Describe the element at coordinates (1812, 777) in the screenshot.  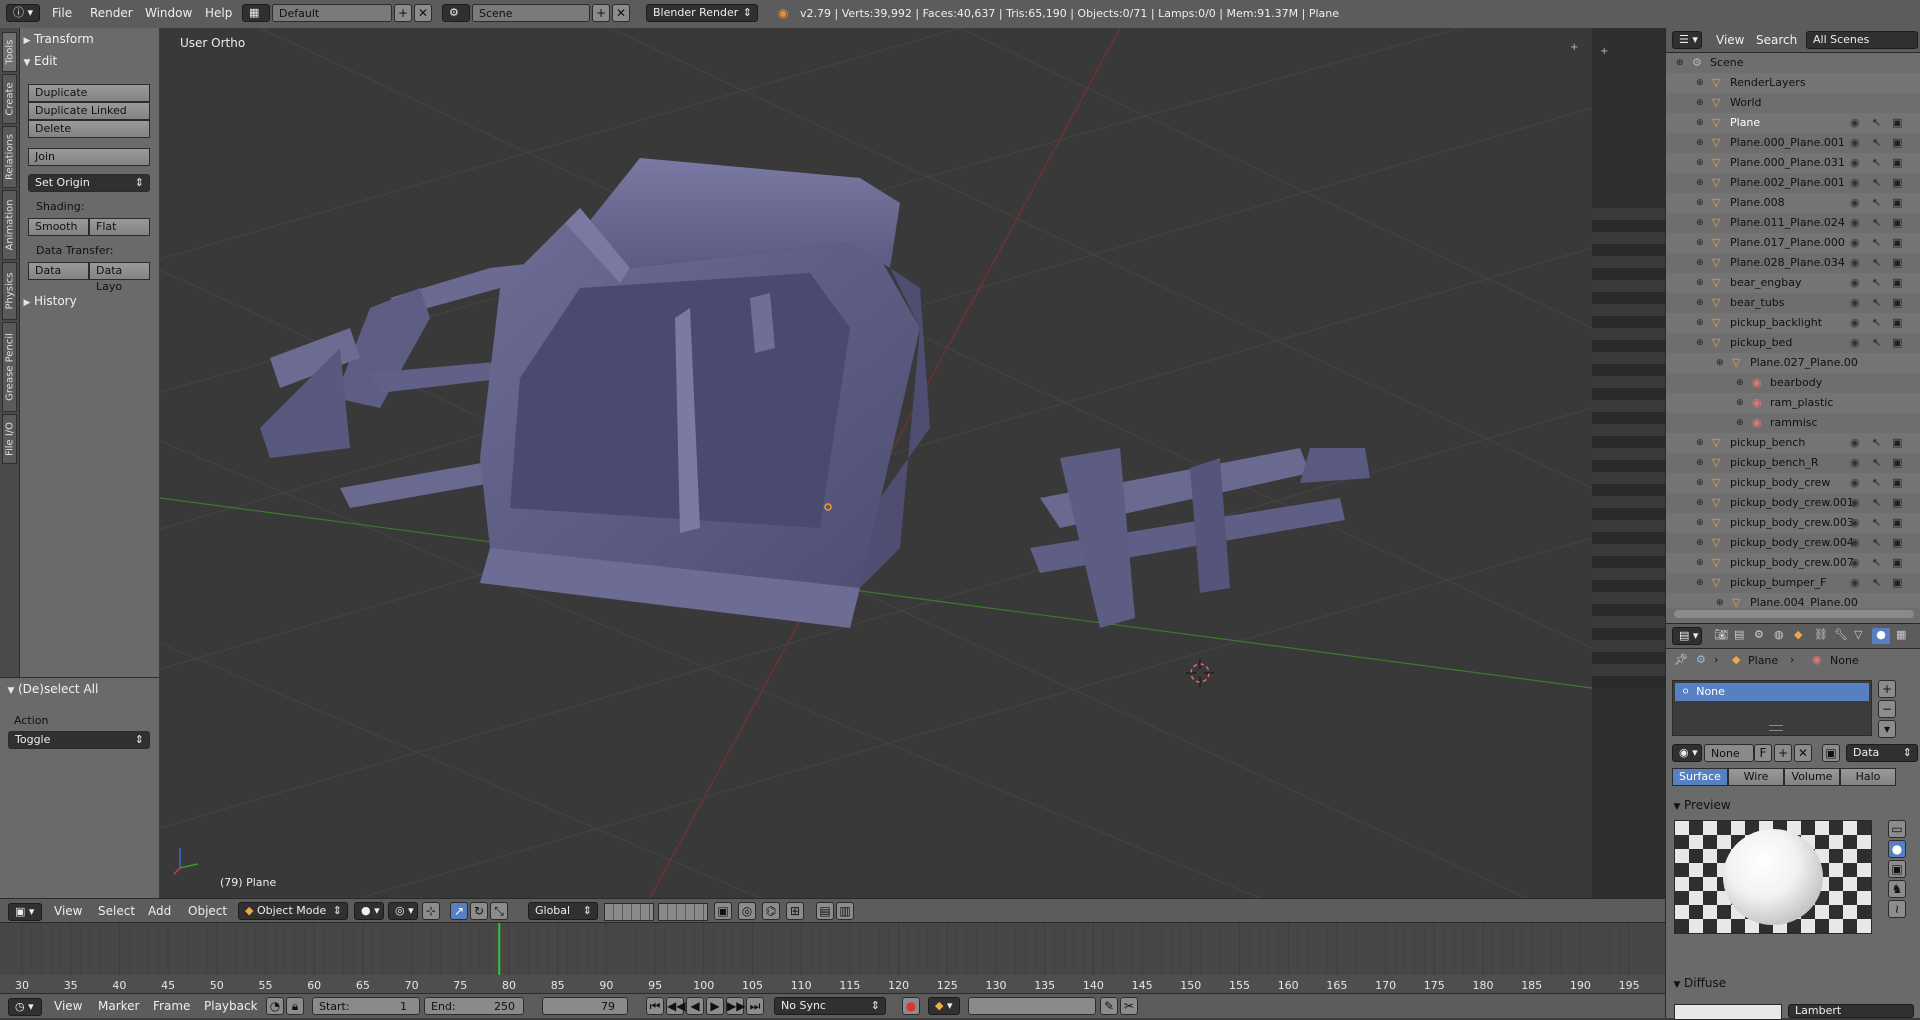
I see `tab-volume: Volume` at that location.